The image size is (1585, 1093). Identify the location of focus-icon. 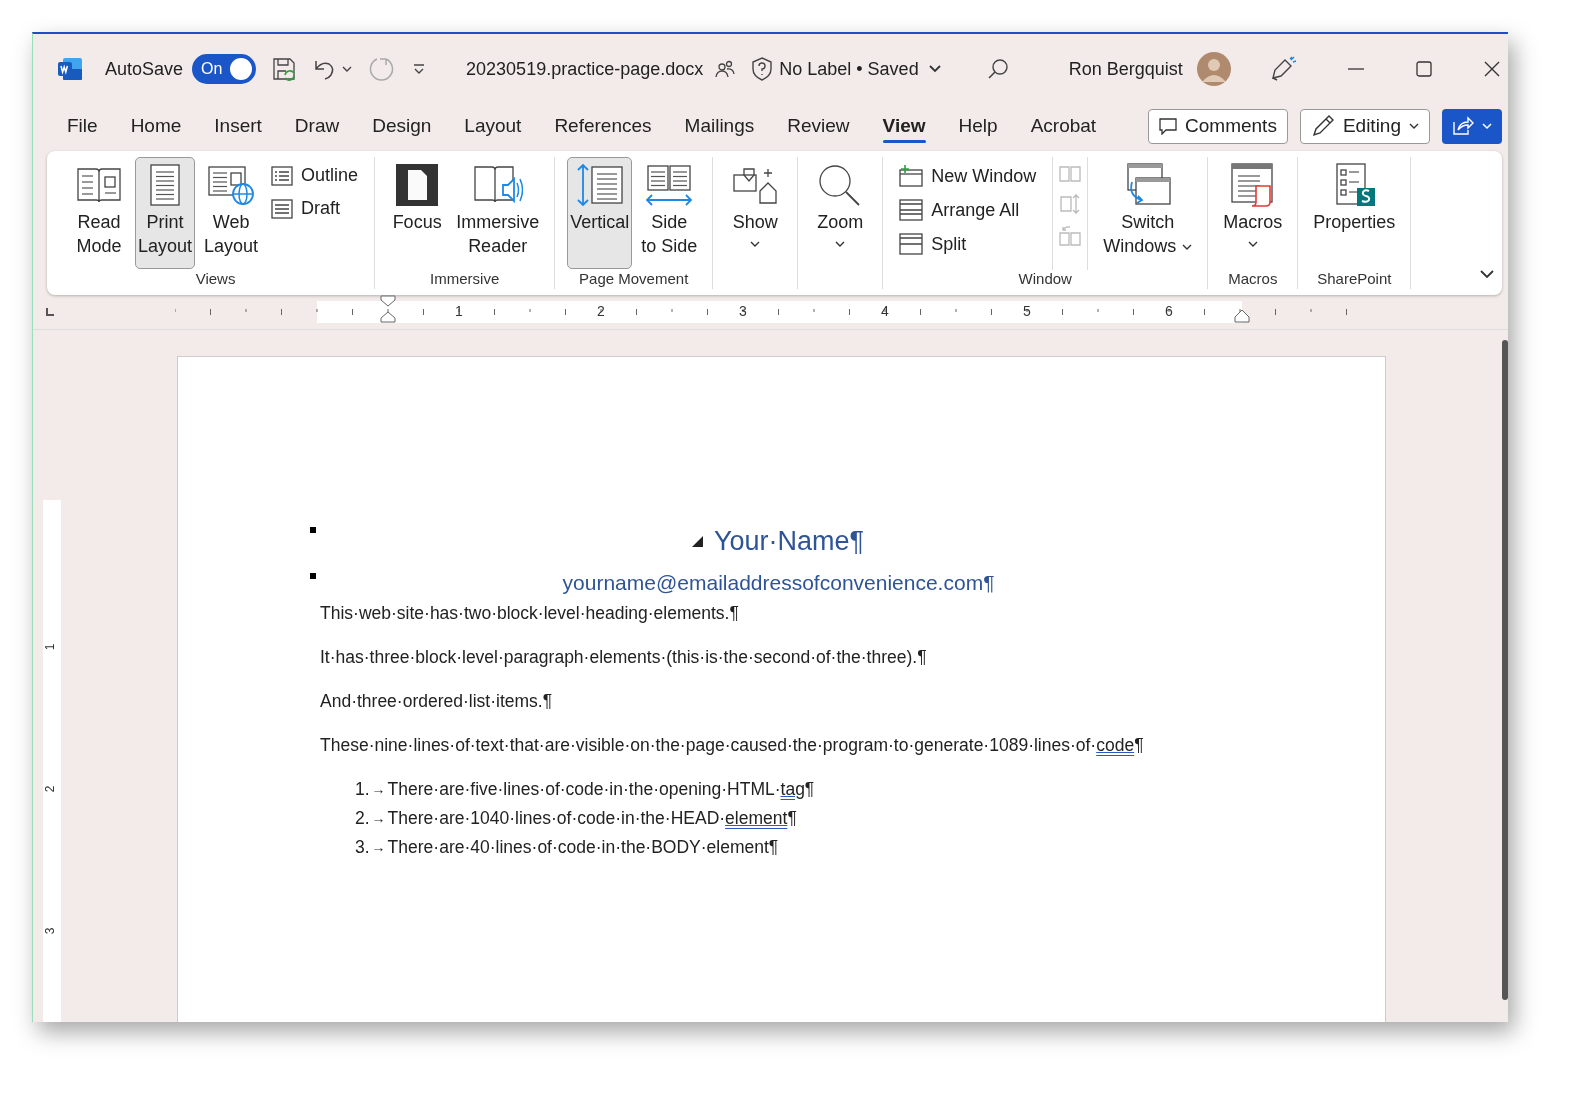
(417, 185).